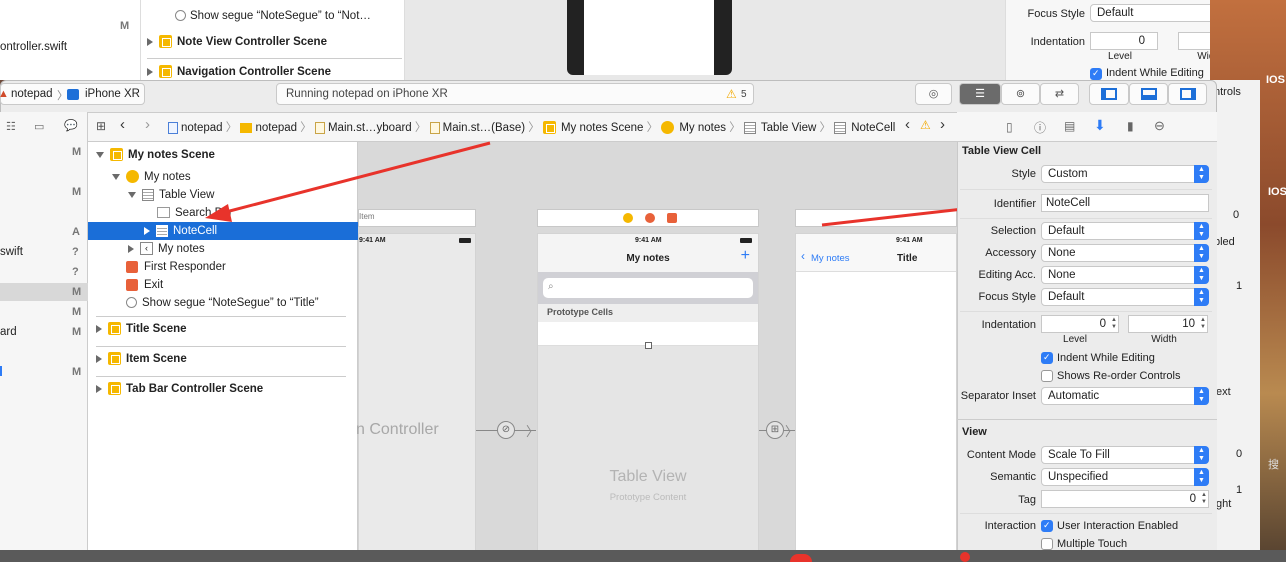 The height and width of the screenshot is (562, 1286). I want to click on multiple-touch-checkbox, so click(1047, 544).